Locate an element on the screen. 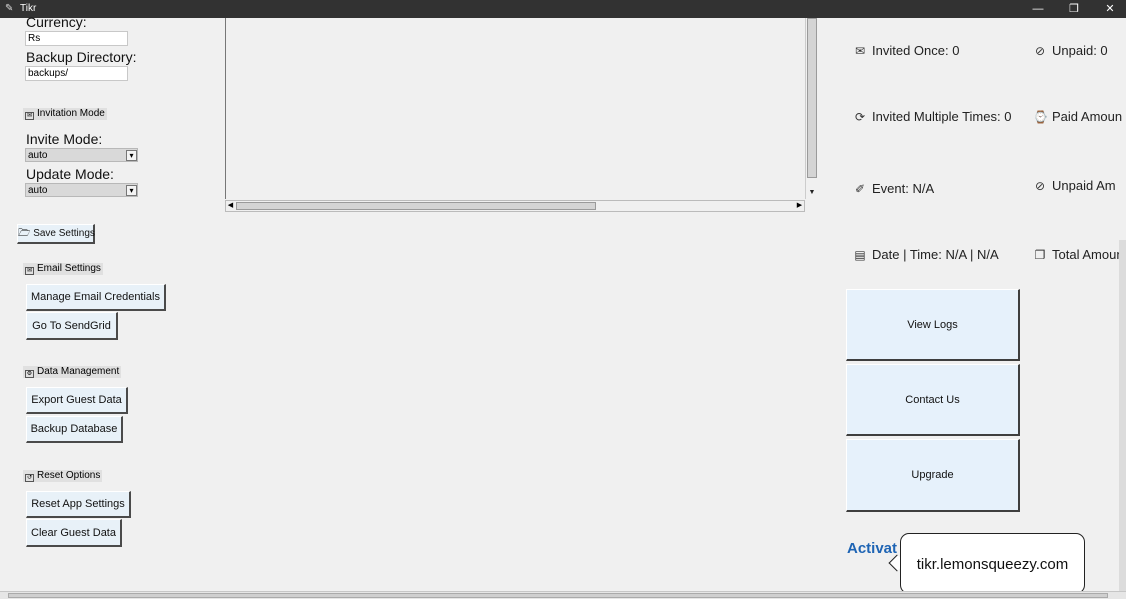 This screenshot has height=599, width=1126. envelope-open-icon: ✉ is located at coordinates (860, 51).